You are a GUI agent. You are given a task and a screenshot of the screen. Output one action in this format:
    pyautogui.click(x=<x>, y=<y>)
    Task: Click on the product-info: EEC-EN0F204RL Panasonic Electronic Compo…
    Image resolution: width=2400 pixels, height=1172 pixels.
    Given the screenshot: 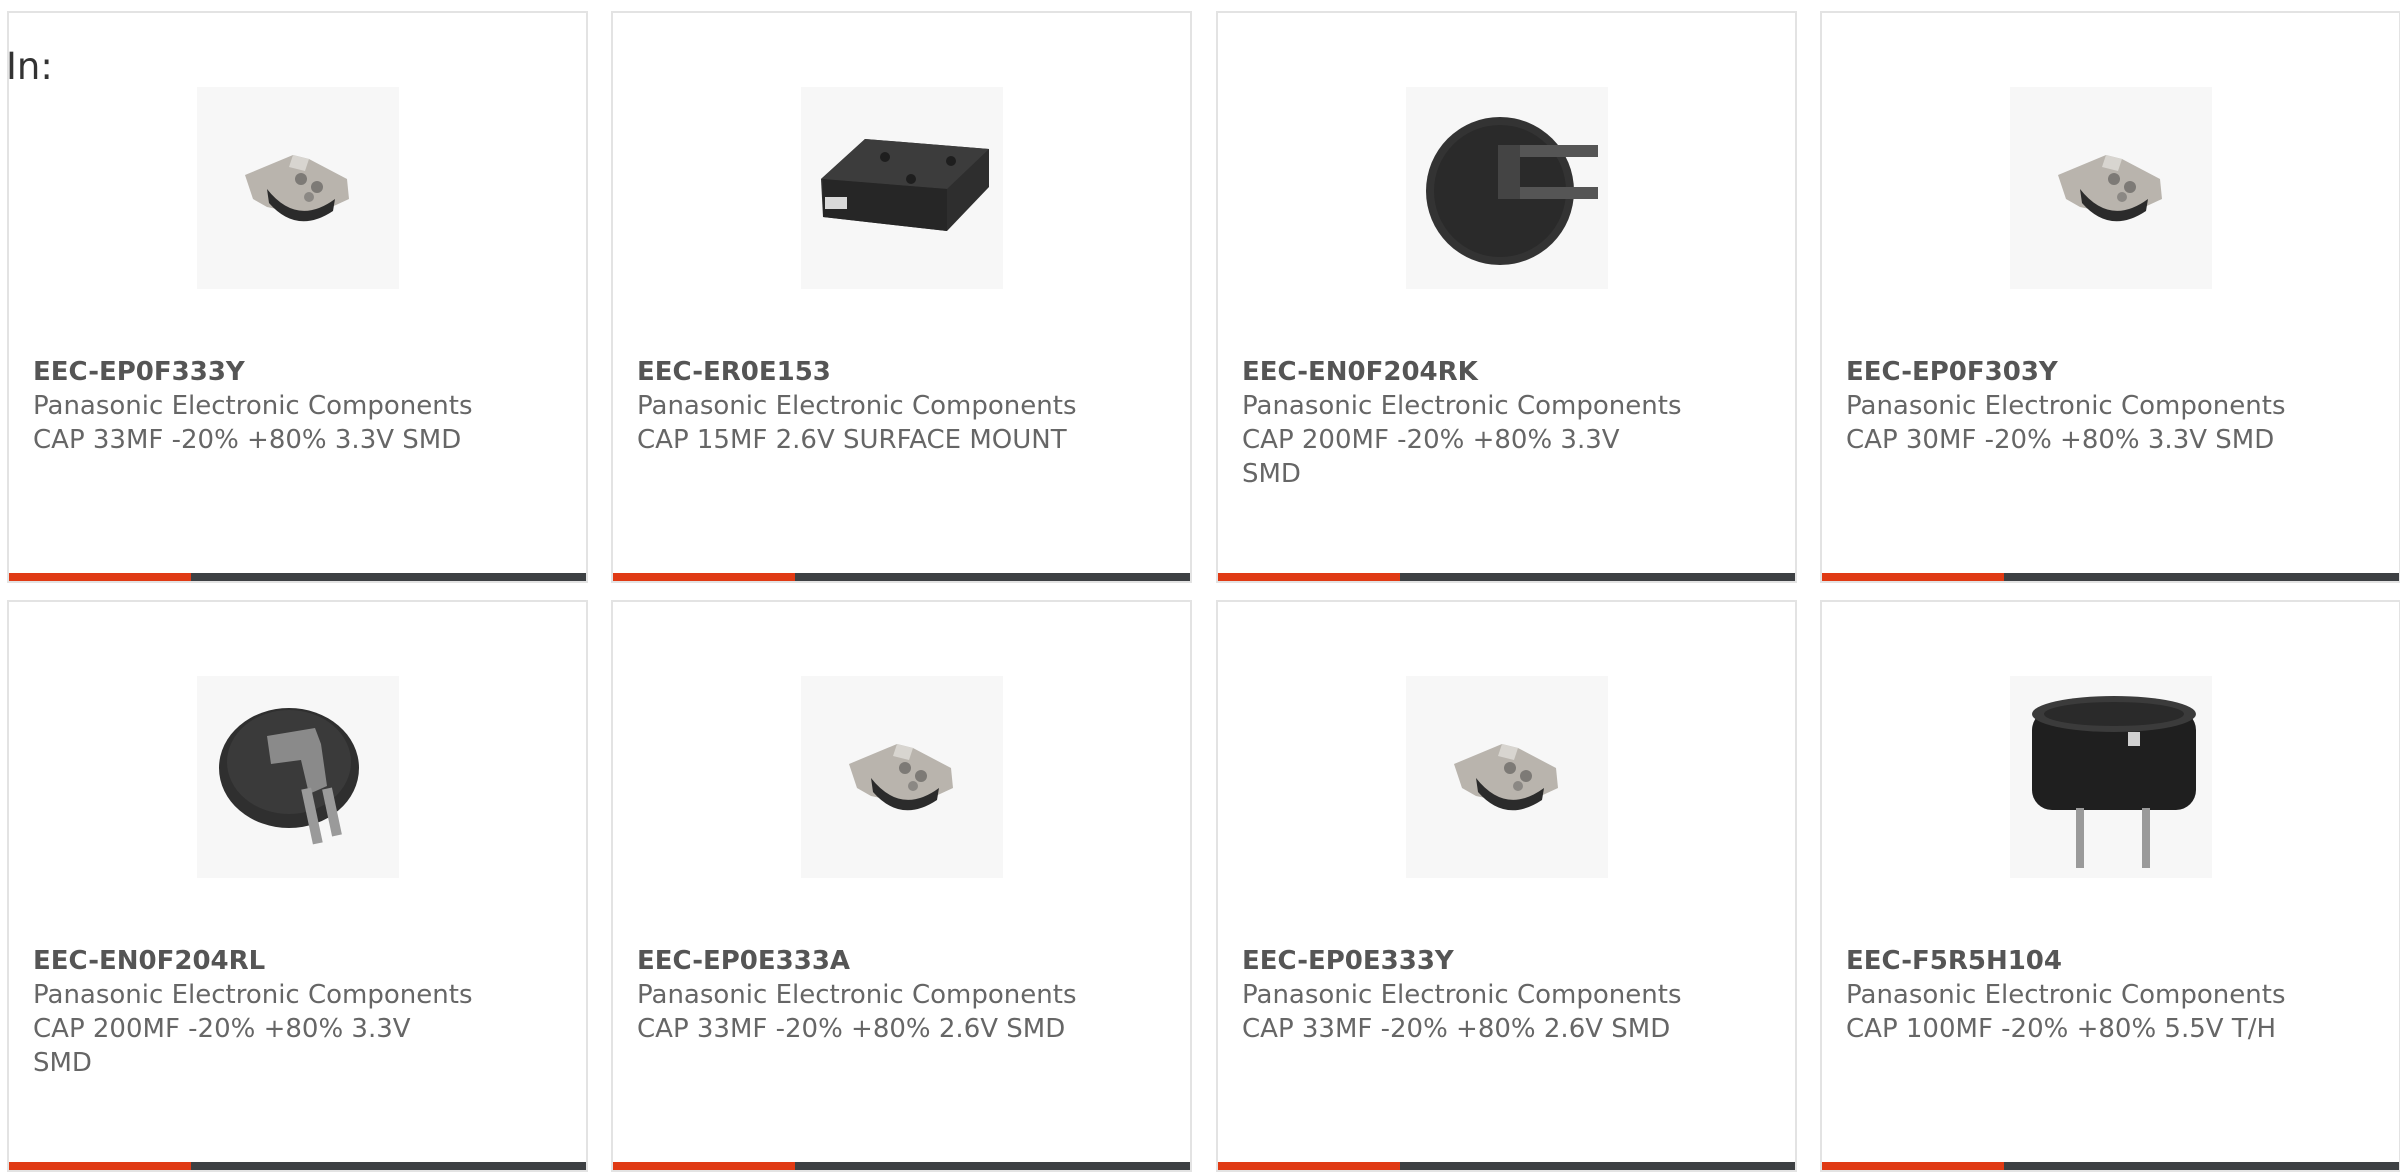 What is the action you would take?
    pyautogui.click(x=253, y=1012)
    